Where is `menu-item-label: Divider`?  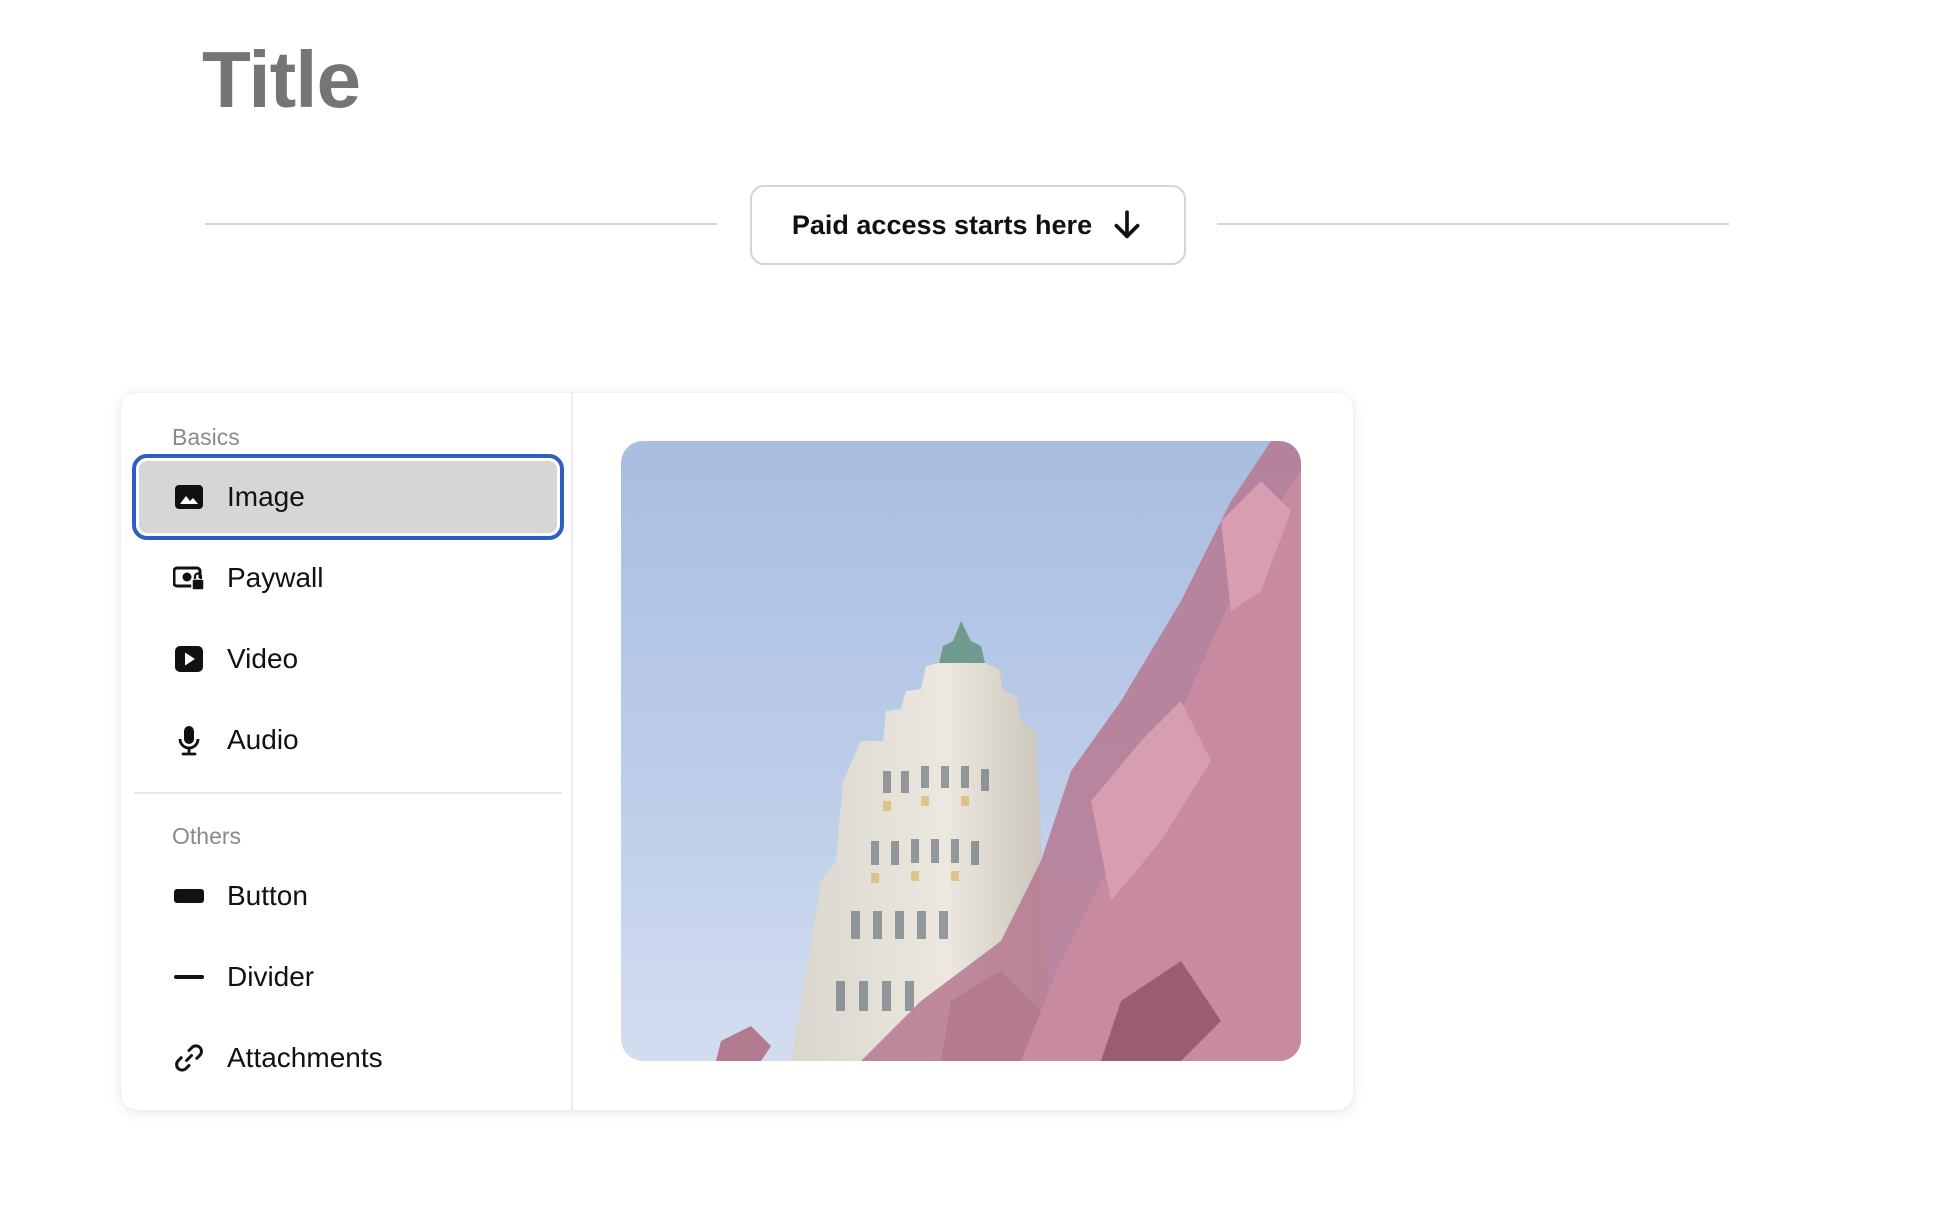 menu-item-label: Divider is located at coordinates (271, 976).